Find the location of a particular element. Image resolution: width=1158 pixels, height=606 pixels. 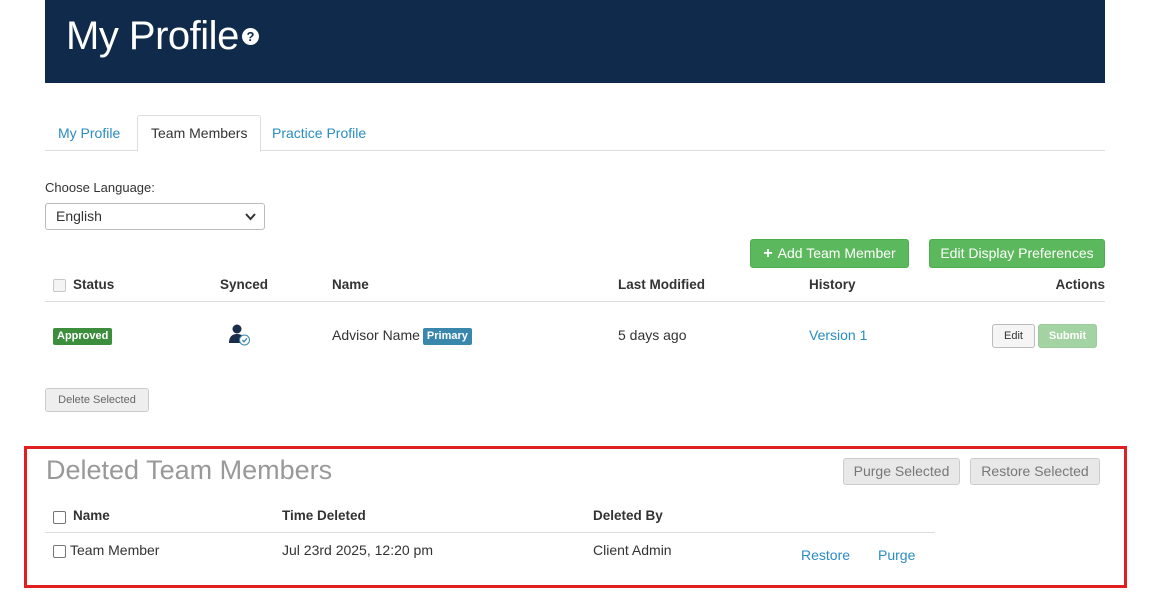

restore-link: Restore is located at coordinates (825, 555).